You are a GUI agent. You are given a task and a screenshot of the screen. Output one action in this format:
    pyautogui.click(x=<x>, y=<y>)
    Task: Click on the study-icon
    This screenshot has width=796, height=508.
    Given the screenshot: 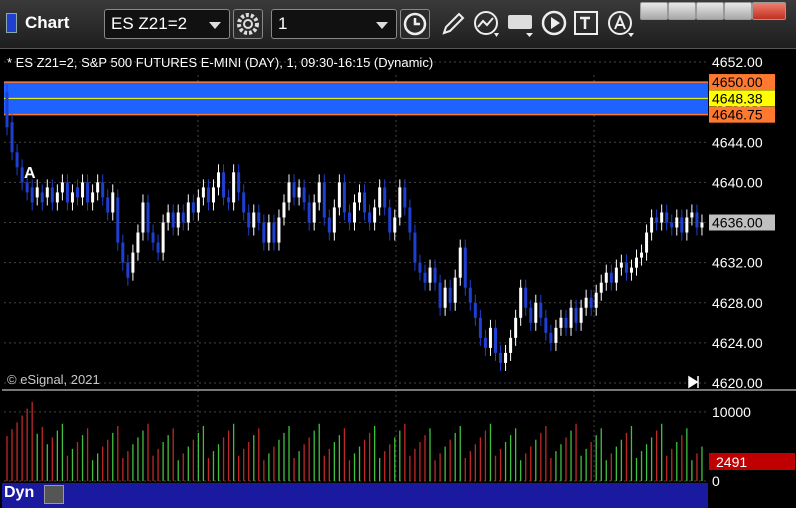 What is the action you would take?
    pyautogui.click(x=487, y=24)
    